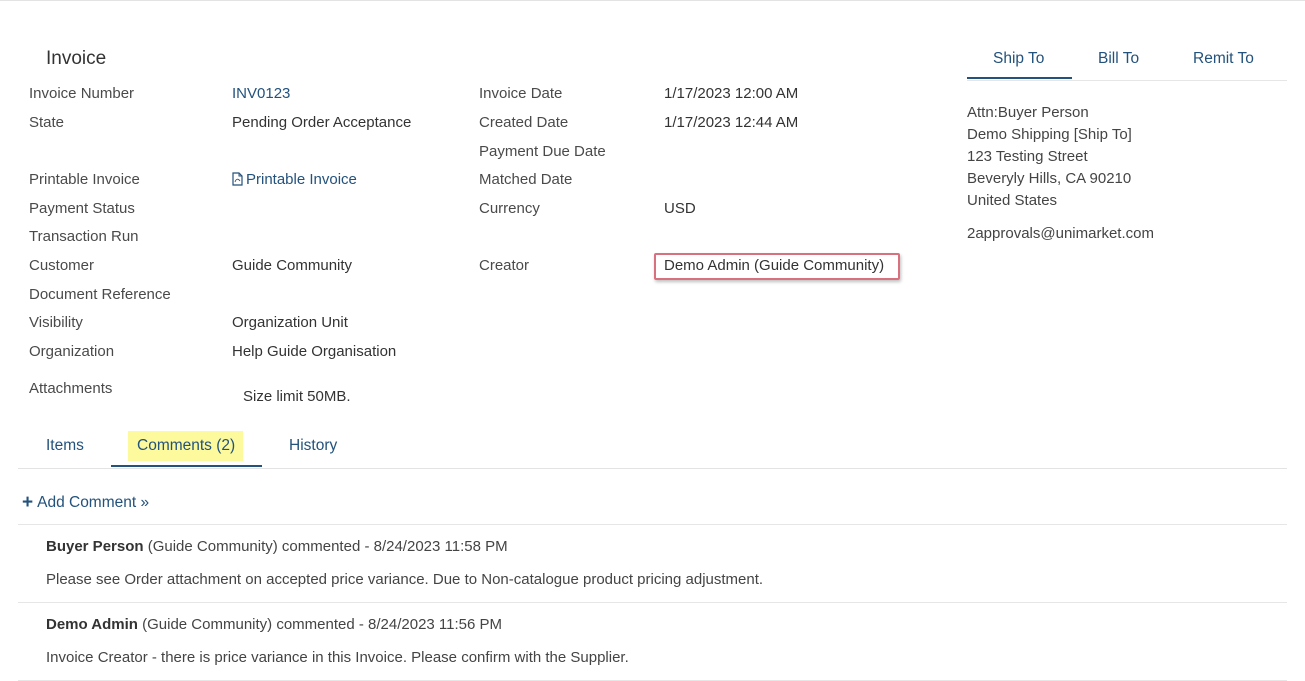  What do you see at coordinates (261, 93) in the screenshot?
I see `invoice-number-link: INV0123` at bounding box center [261, 93].